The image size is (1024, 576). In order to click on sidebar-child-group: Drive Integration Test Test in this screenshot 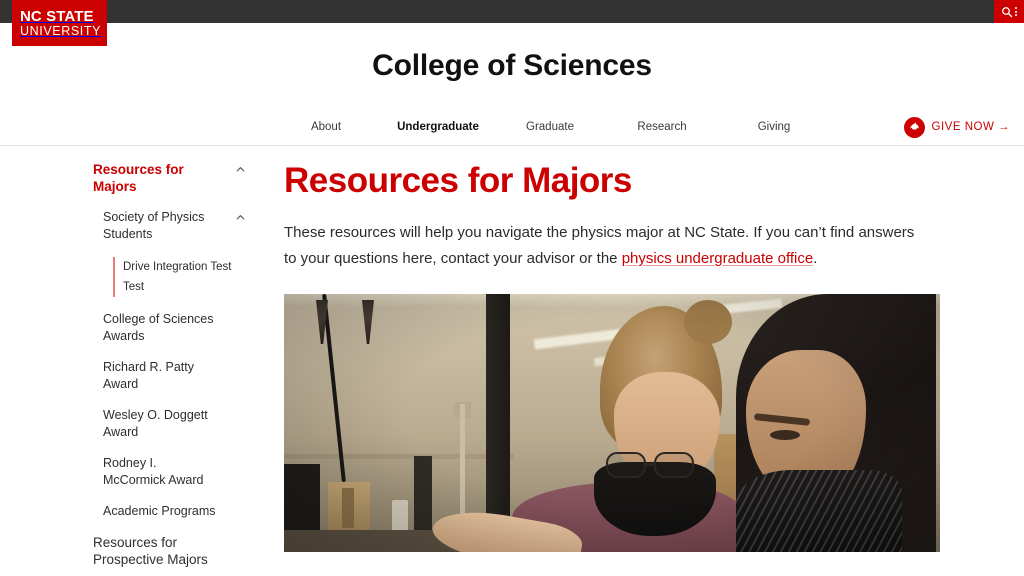, I will do `click(175, 277)`.